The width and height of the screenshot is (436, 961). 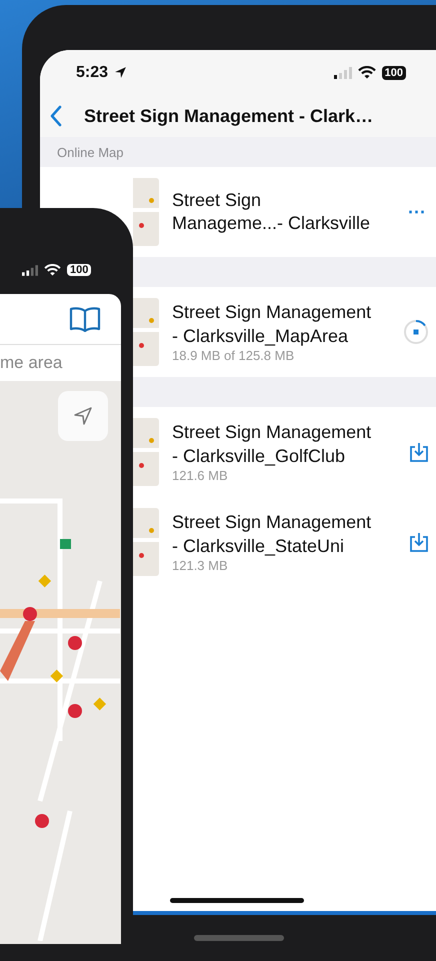 What do you see at coordinates (56, 116) in the screenshot?
I see `back-chevron-icon` at bounding box center [56, 116].